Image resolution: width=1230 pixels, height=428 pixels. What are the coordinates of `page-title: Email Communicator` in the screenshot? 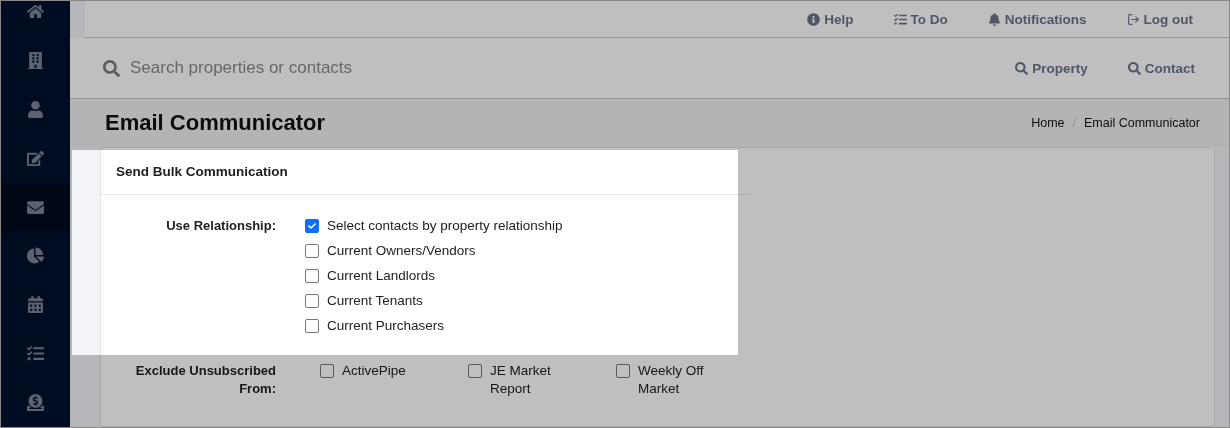 It's located at (215, 123).